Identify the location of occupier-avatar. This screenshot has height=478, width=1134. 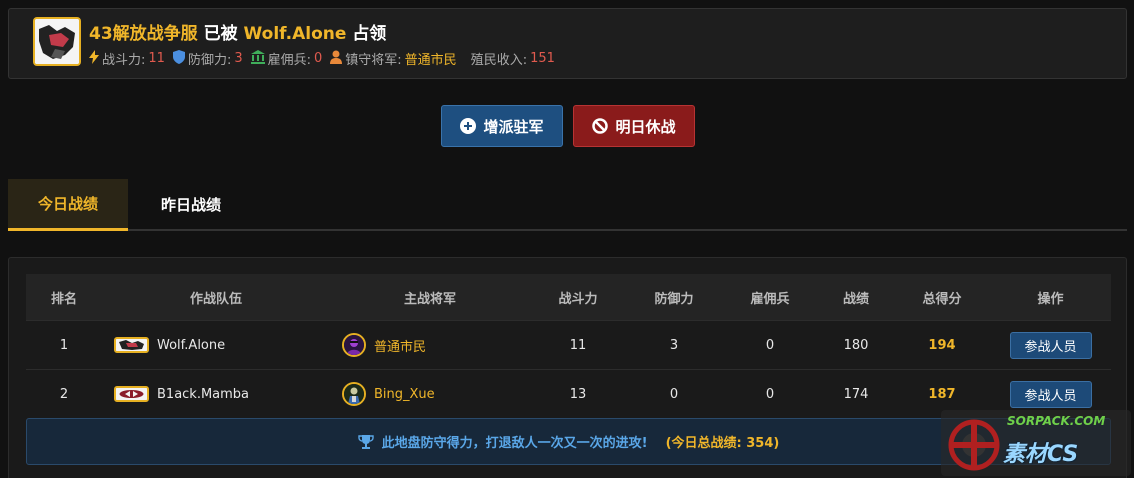
(57, 41).